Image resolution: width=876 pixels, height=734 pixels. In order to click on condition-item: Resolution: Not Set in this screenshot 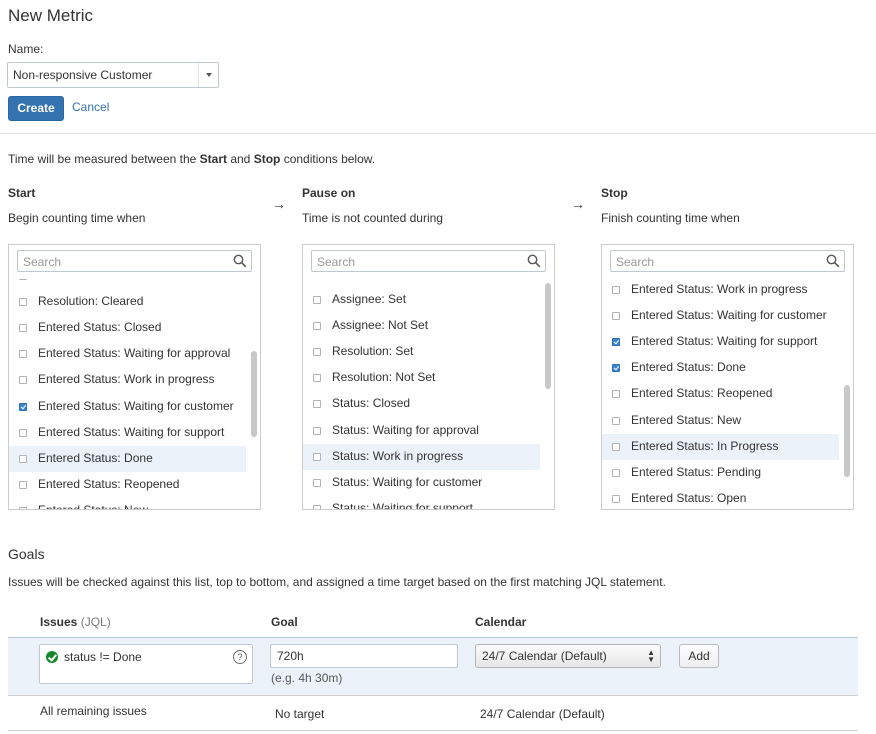, I will do `click(421, 378)`.